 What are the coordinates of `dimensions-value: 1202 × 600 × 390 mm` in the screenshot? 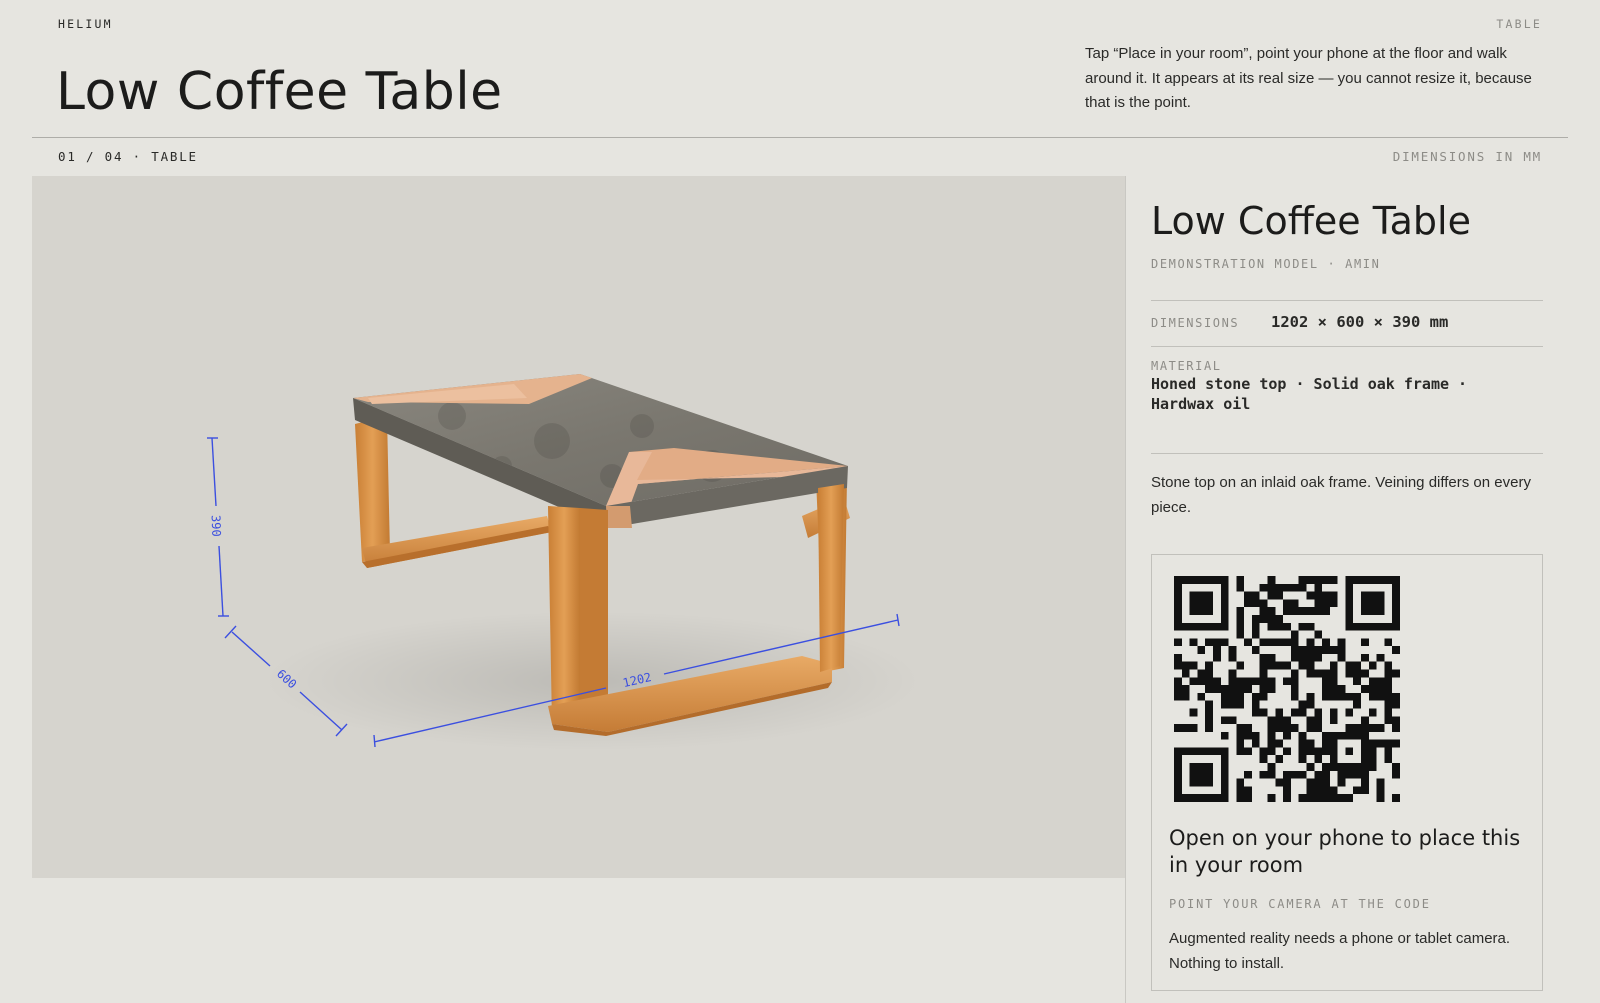 It's located at (1360, 322).